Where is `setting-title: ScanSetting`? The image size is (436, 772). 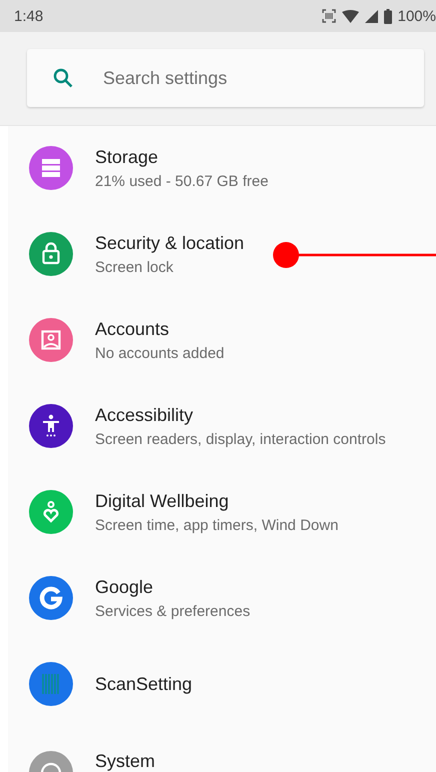 setting-title: ScanSetting is located at coordinates (143, 684).